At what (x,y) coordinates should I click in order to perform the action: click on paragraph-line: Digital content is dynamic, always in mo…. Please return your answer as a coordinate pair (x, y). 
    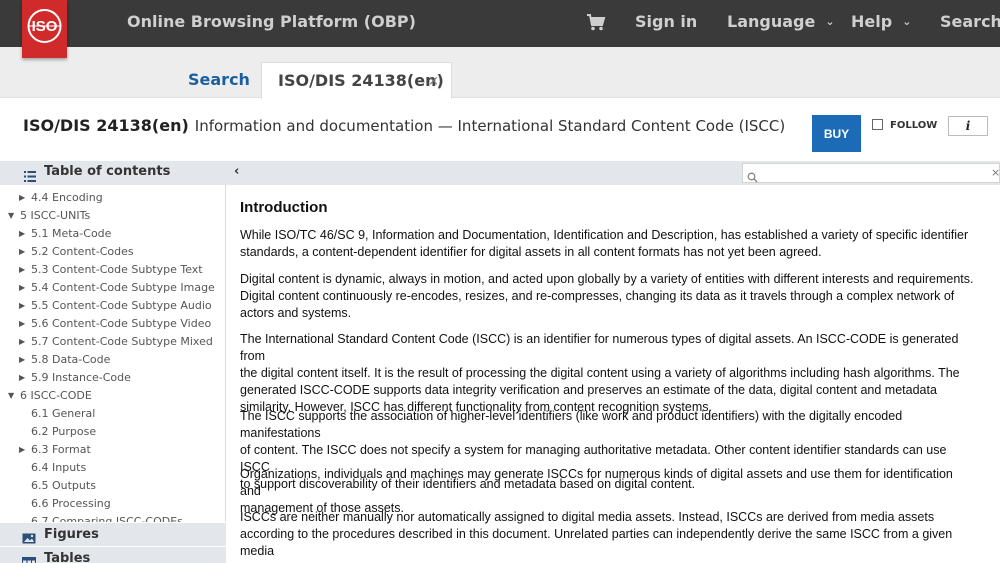
    Looking at the image, I should click on (607, 279).